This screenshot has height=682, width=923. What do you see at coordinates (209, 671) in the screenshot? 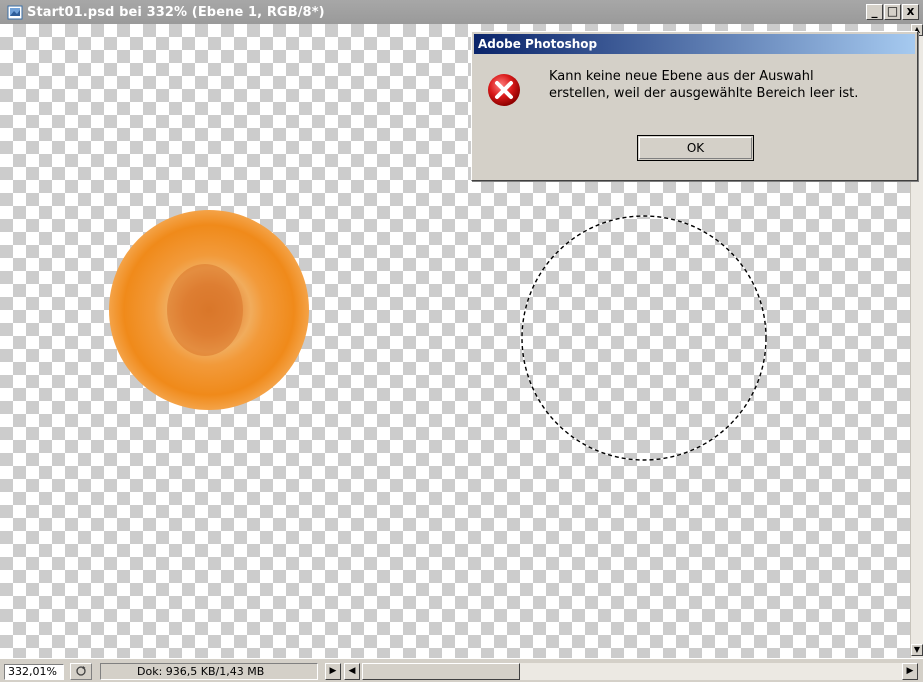
I see `document-size-info: Dok: 936,5 KB/1,43 MB` at bounding box center [209, 671].